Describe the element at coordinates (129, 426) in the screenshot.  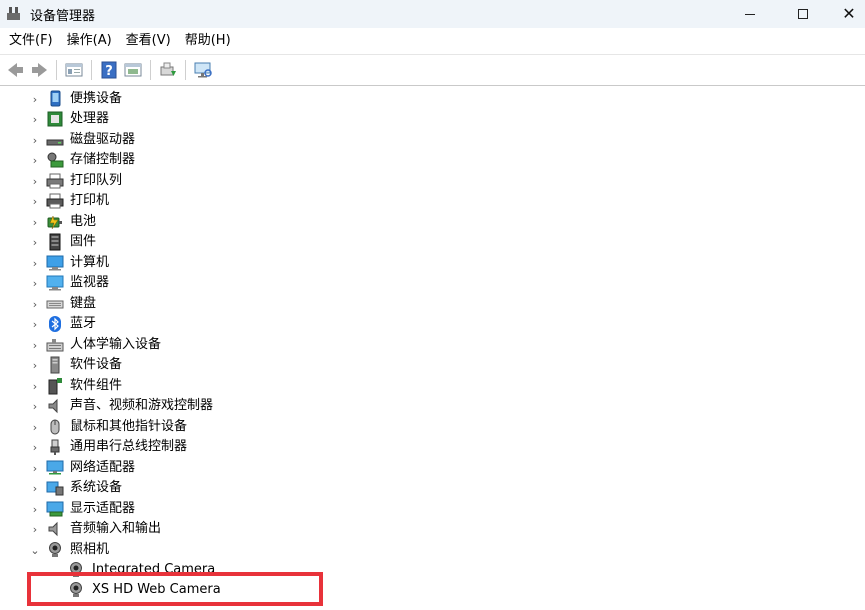
I see `tree-item-label: 鼠标和其他指针设备` at that location.